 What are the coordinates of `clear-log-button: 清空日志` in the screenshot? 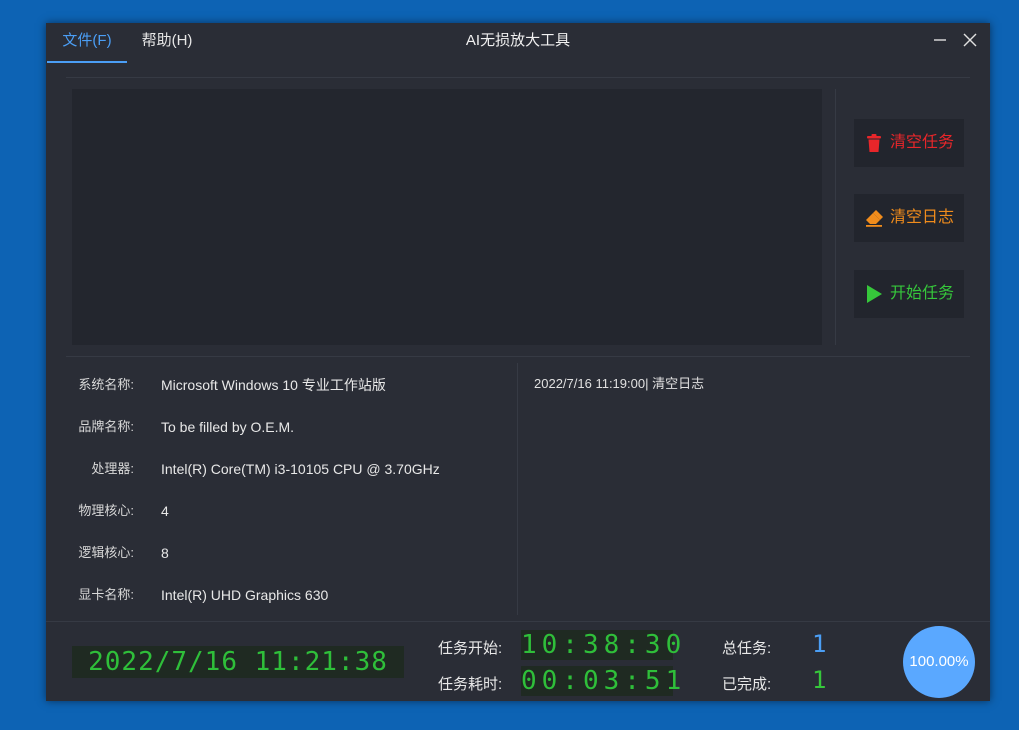 It's located at (909, 218).